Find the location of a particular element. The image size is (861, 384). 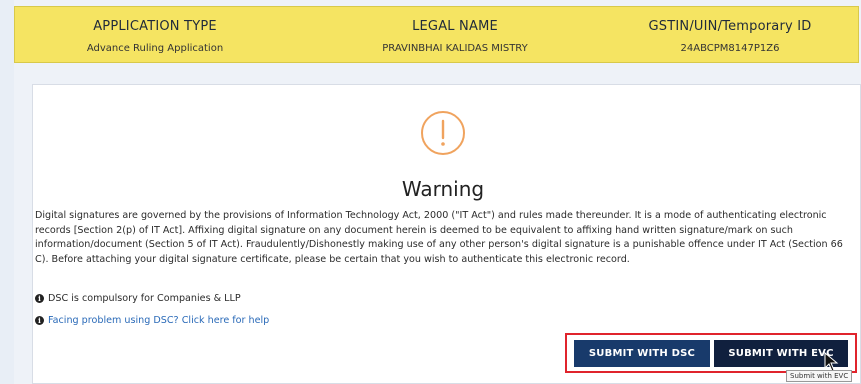

evc-tooltip: Submit with EVC is located at coordinates (819, 376).